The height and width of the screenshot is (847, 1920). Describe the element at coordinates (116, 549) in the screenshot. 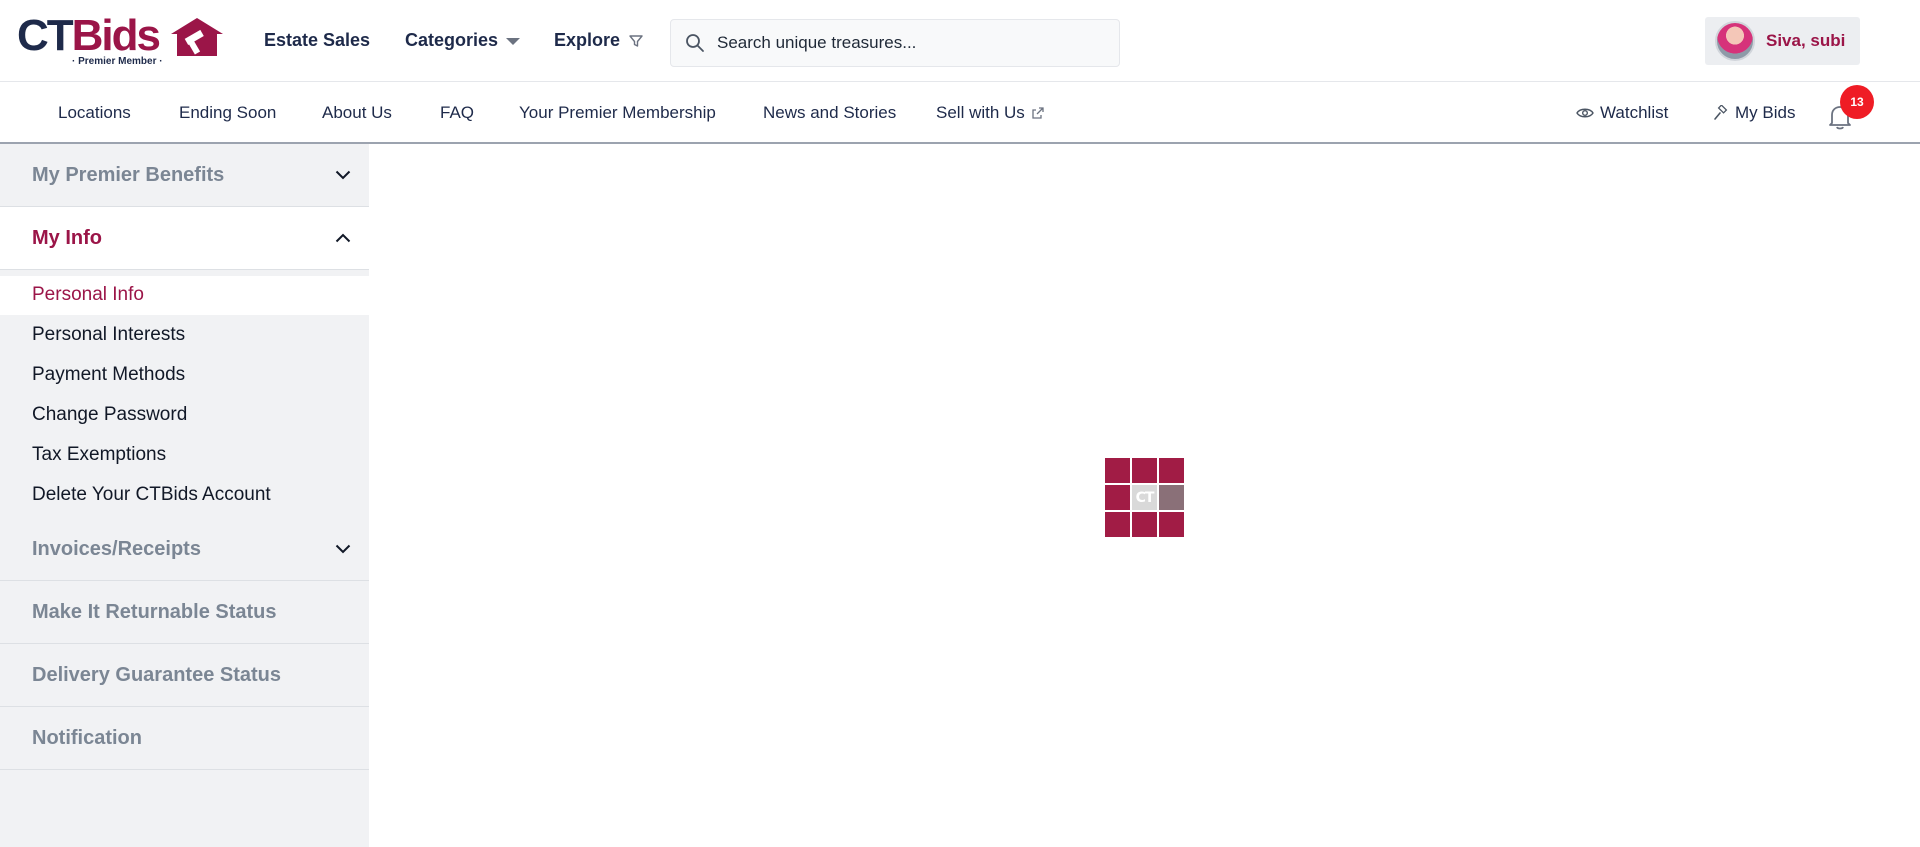

I see `section-title: Invoices/Receipts` at that location.